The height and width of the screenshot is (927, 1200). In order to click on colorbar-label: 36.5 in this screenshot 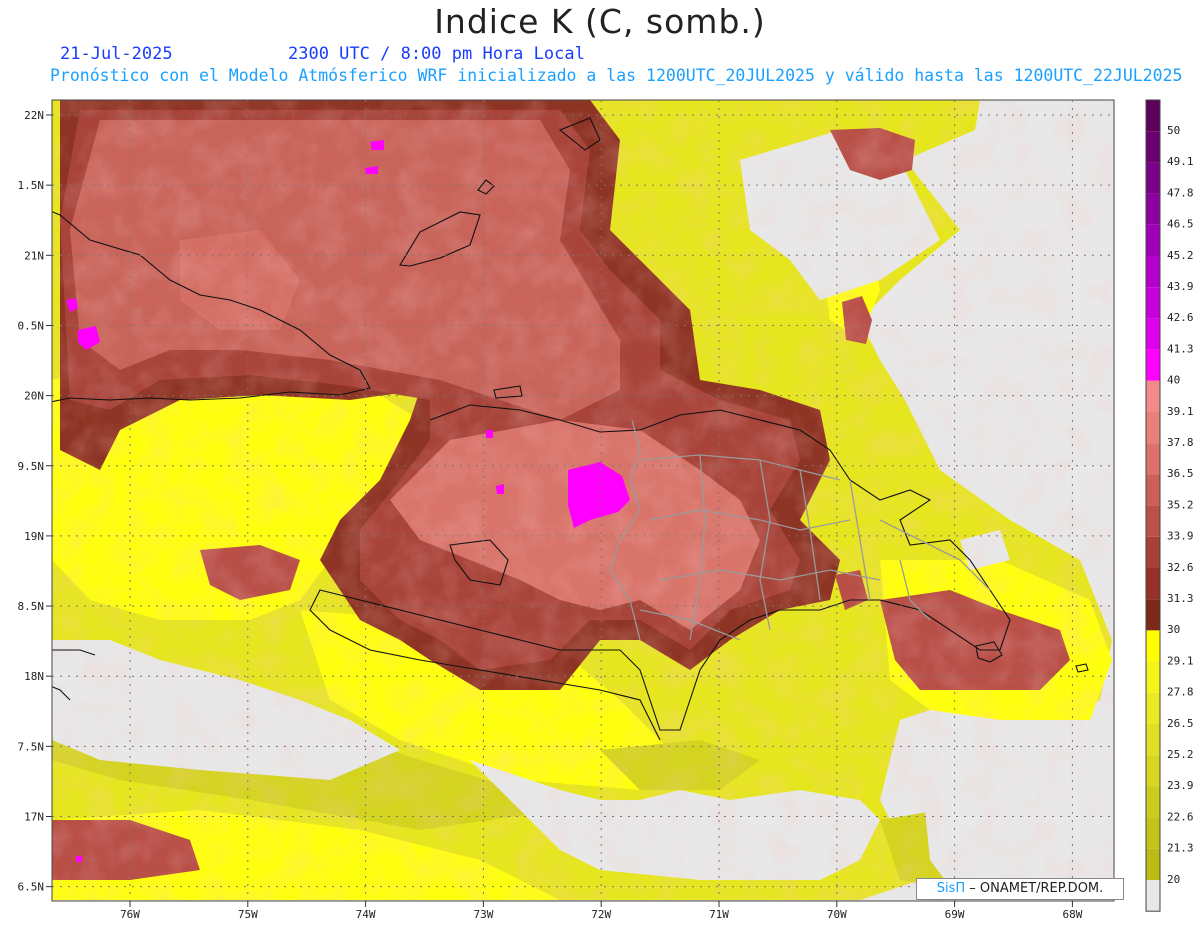, I will do `click(1180, 473)`.